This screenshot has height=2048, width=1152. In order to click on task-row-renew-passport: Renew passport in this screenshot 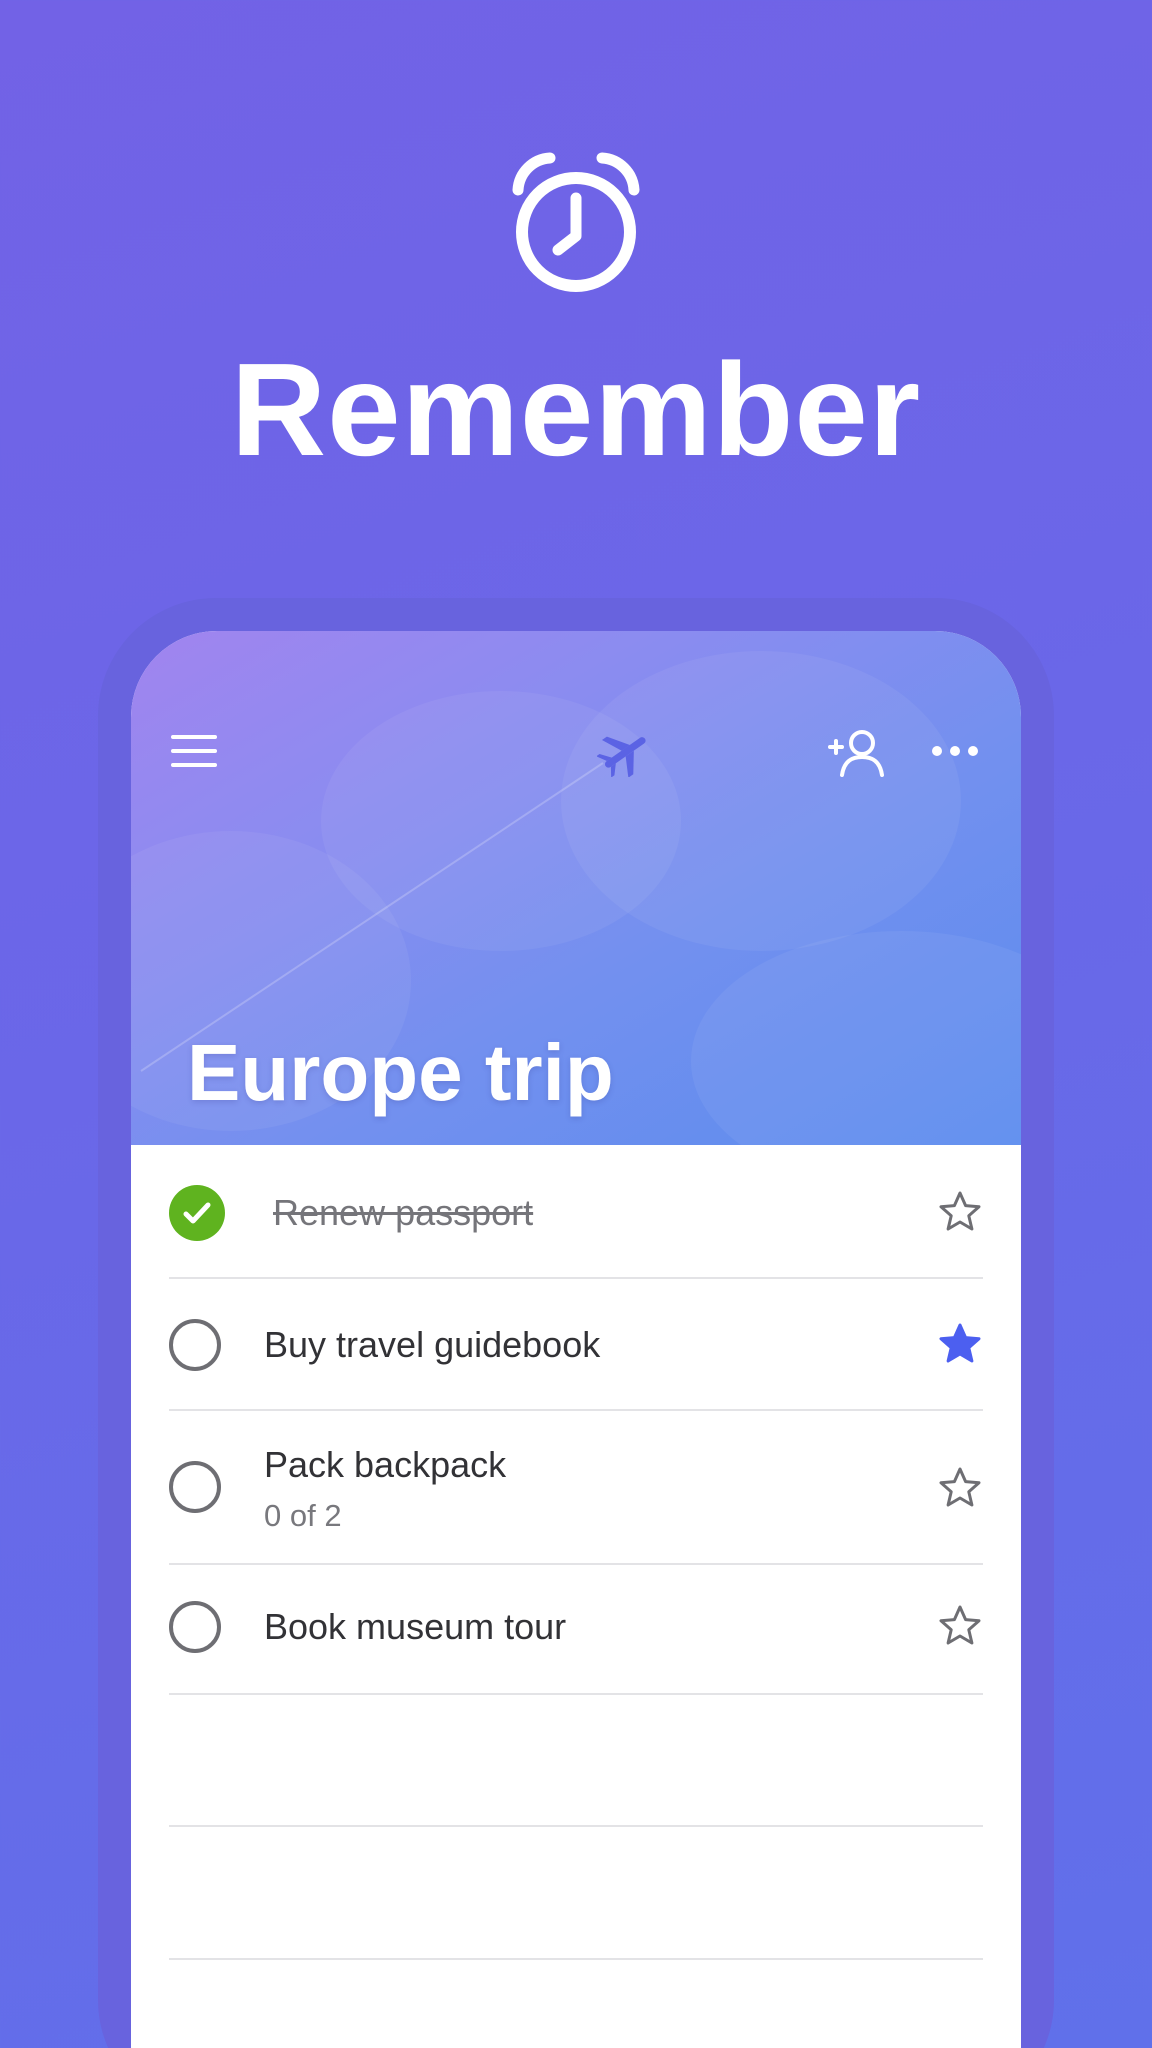, I will do `click(576, 1212)`.